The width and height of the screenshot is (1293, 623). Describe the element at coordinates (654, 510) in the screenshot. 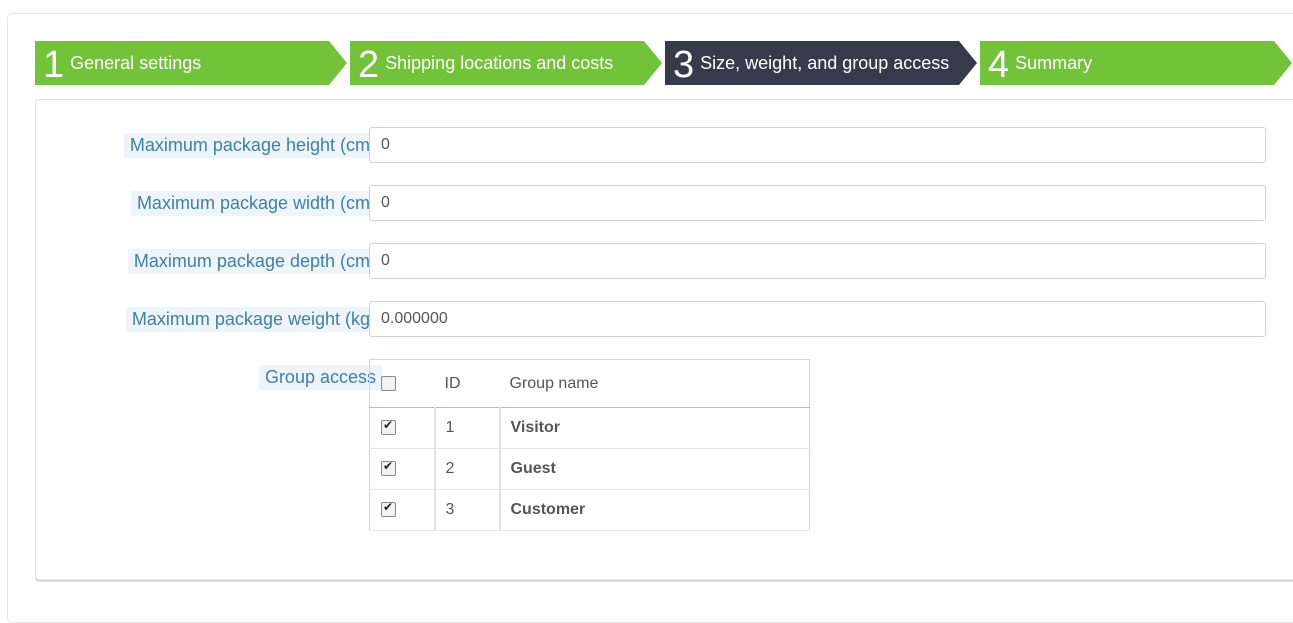

I see `row-group-name: Customer` at that location.